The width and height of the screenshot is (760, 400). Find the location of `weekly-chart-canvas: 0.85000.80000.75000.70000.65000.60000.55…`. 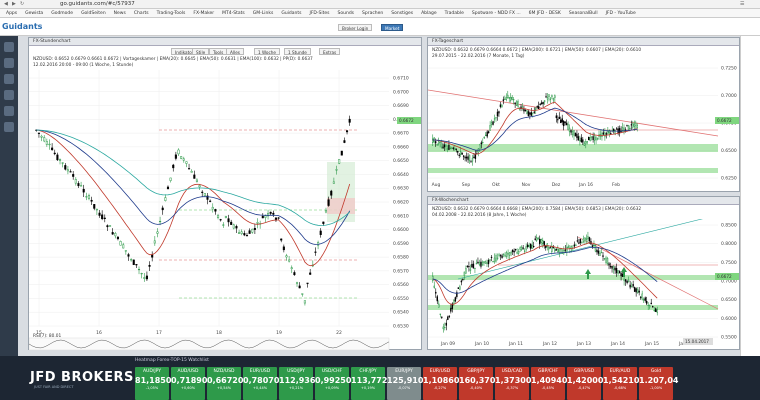

weekly-chart-canvas: 0.85000.80000.75000.70000.65000.60000.55… is located at coordinates (584, 285).